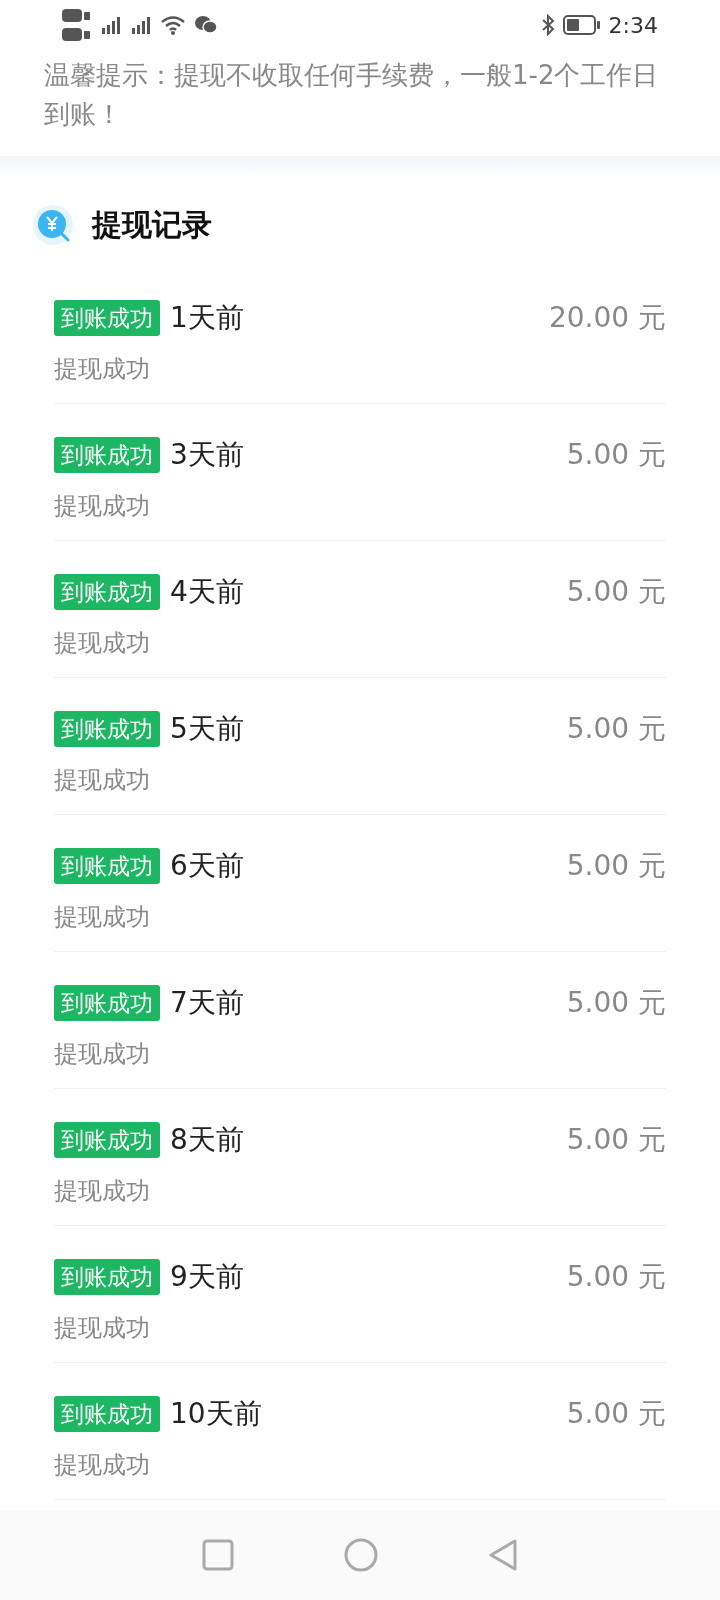 Image resolution: width=720 pixels, height=1600 pixels. Describe the element at coordinates (216, 1414) in the screenshot. I see `record-time: 10天前` at that location.